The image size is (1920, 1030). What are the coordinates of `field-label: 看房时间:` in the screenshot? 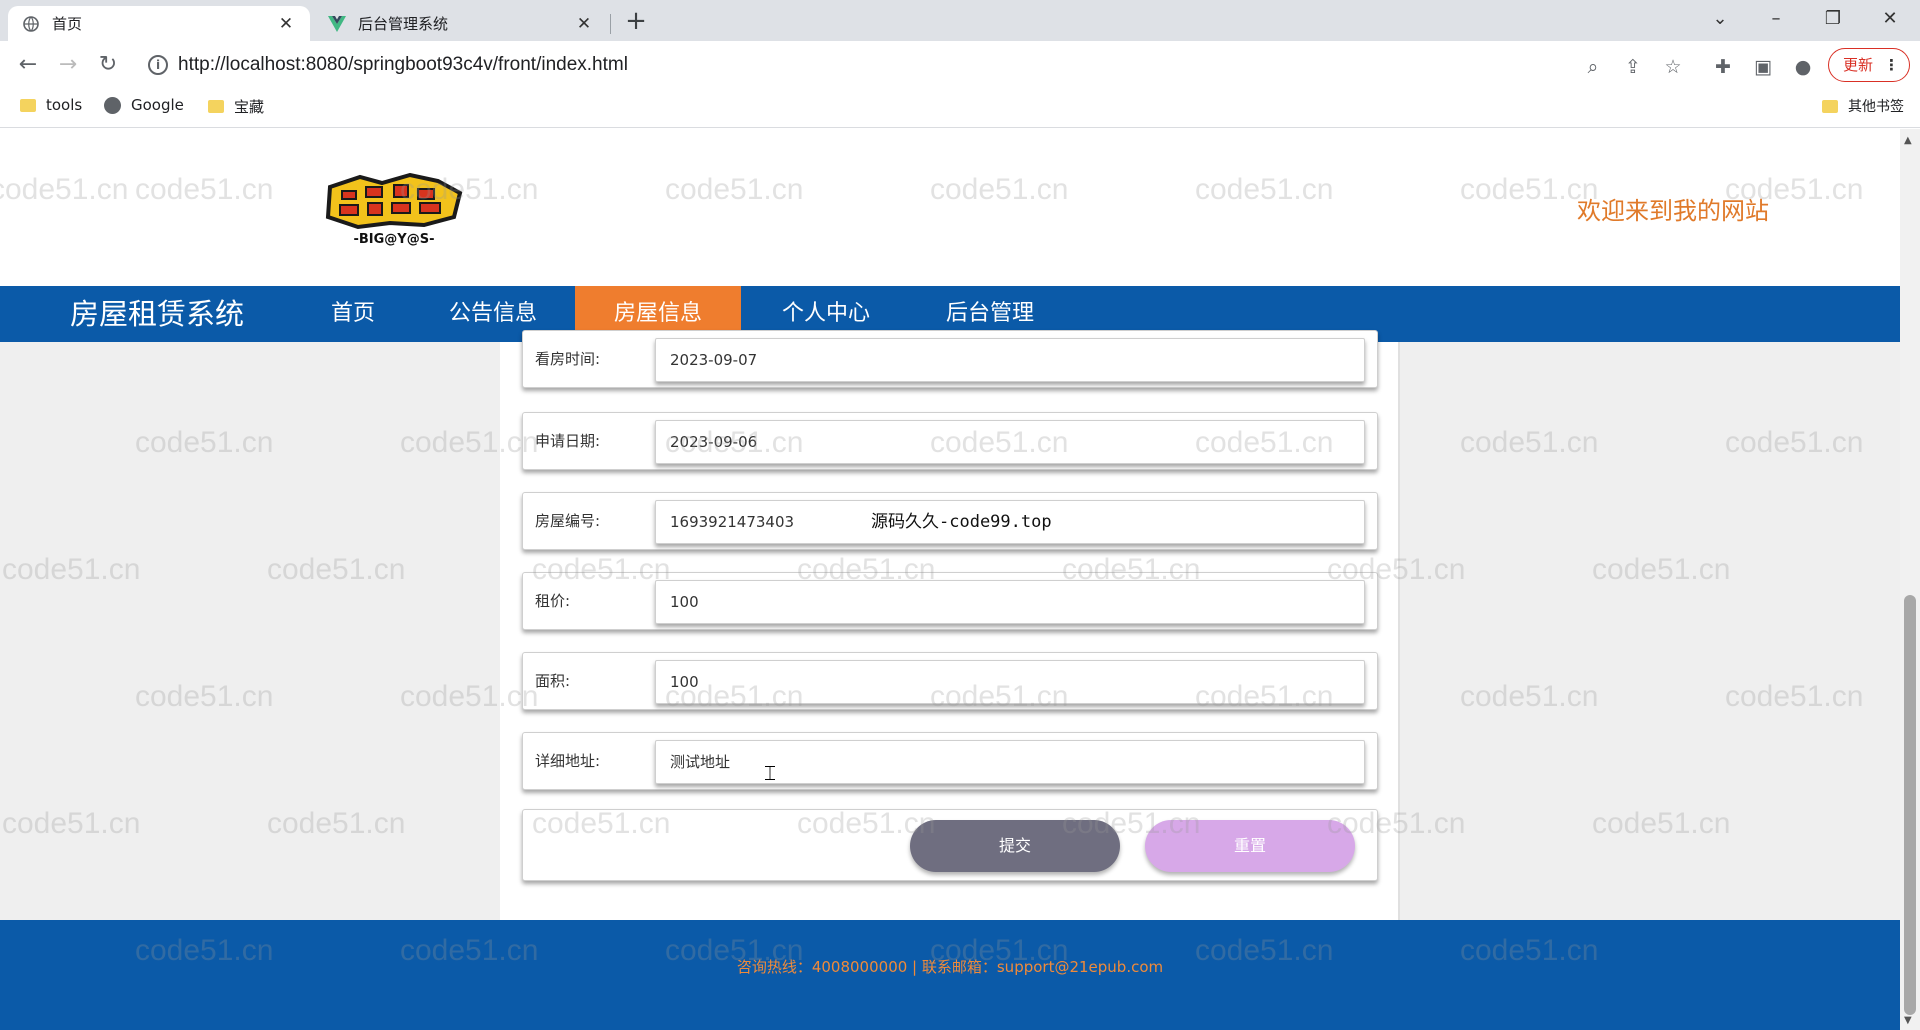 It's located at (568, 359).